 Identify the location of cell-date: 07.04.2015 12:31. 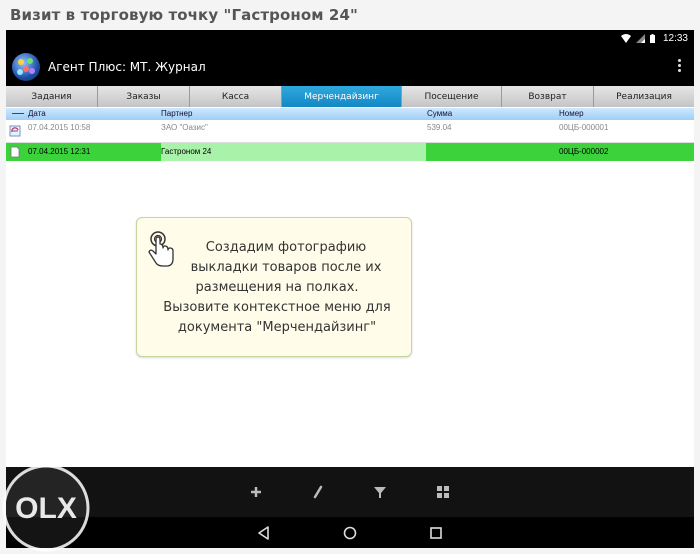
(59, 151).